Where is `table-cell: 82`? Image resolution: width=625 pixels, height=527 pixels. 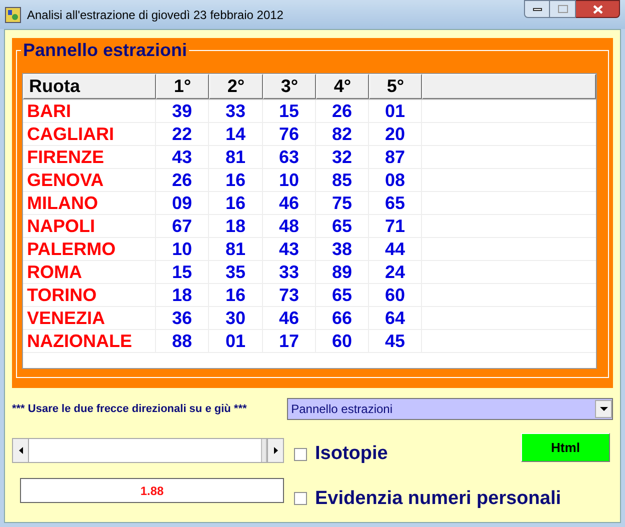
table-cell: 82 is located at coordinates (342, 134).